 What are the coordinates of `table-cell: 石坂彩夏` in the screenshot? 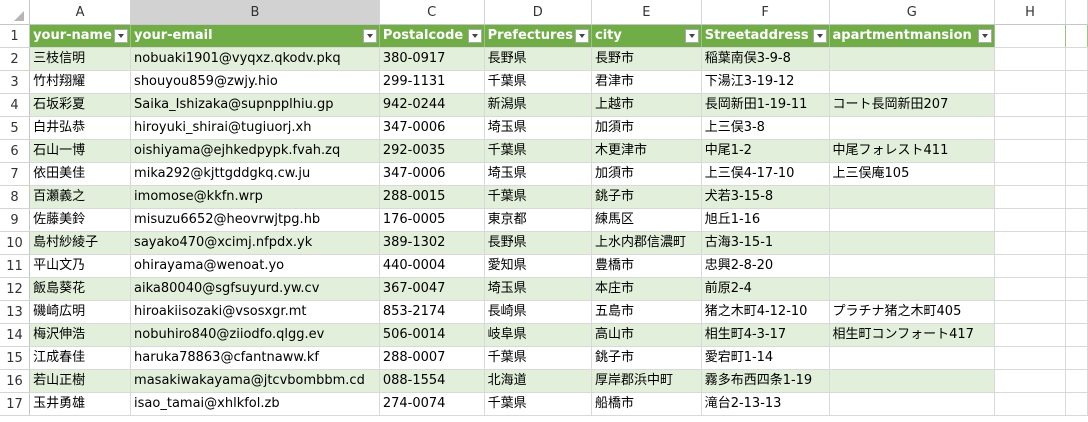 It's located at (80, 105).